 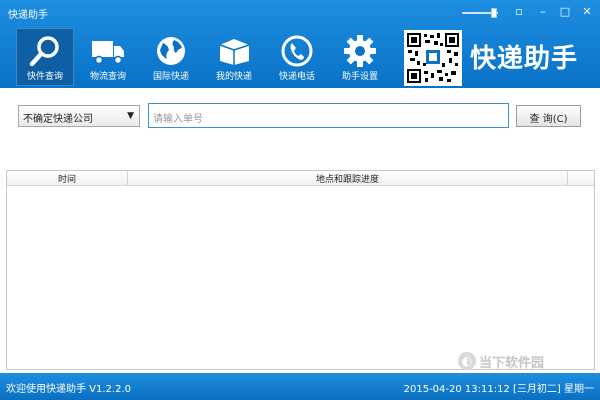 I want to click on watermark-text: 当下软件园, so click(x=512, y=363).